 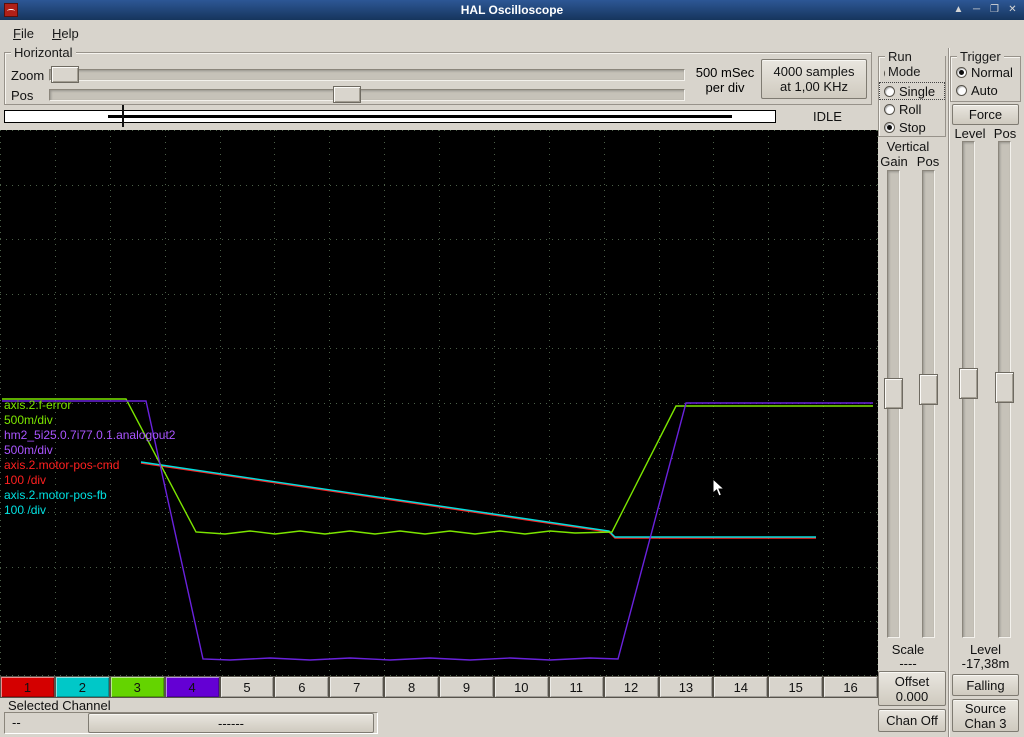 I want to click on app-icon, so click(x=11, y=10).